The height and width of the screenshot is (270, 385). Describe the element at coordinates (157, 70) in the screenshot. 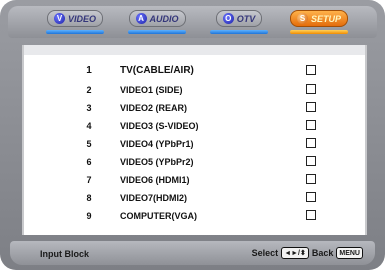

I see `item-label: TV(CABLE/AIR)` at that location.